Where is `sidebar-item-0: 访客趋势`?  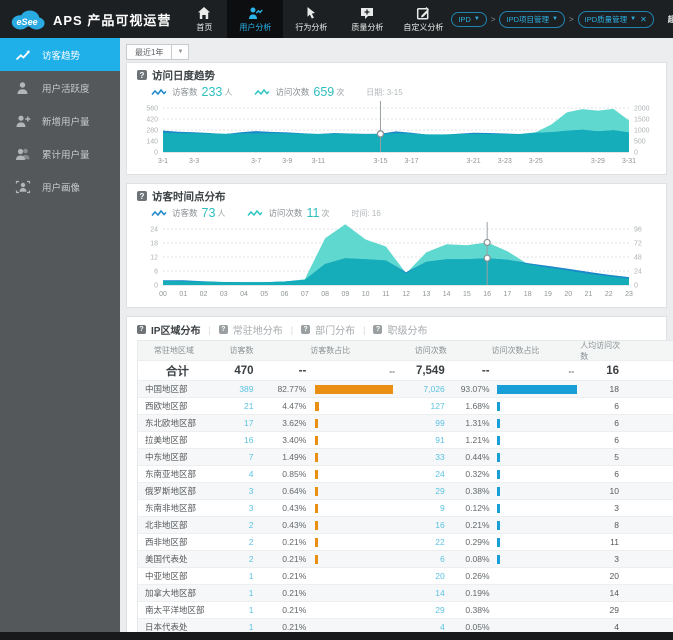
sidebar-item-0: 访客趋势 is located at coordinates (60, 54).